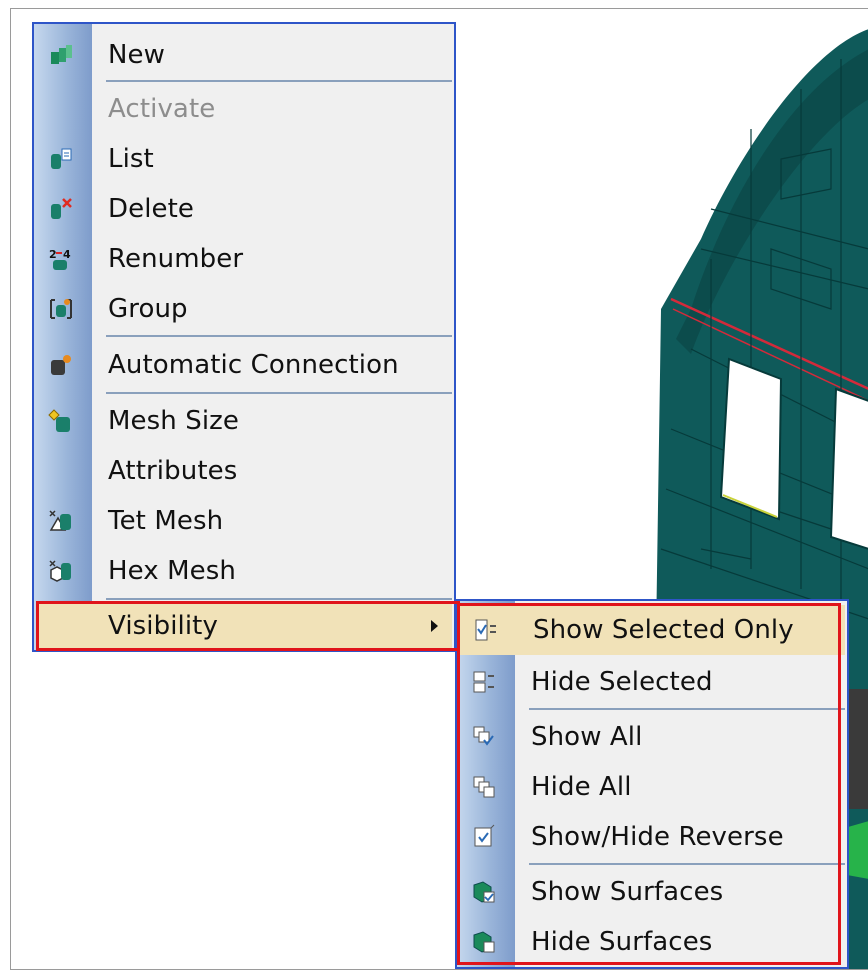 The width and height of the screenshot is (868, 975). What do you see at coordinates (61, 571) in the screenshot?
I see `hex-mesh-icon` at bounding box center [61, 571].